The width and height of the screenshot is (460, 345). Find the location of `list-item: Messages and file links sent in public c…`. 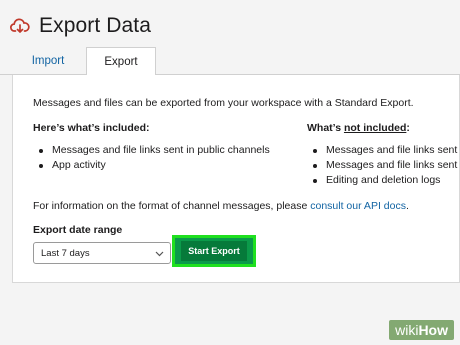

list-item: Messages and file links sent in public c… is located at coordinates (151, 150).